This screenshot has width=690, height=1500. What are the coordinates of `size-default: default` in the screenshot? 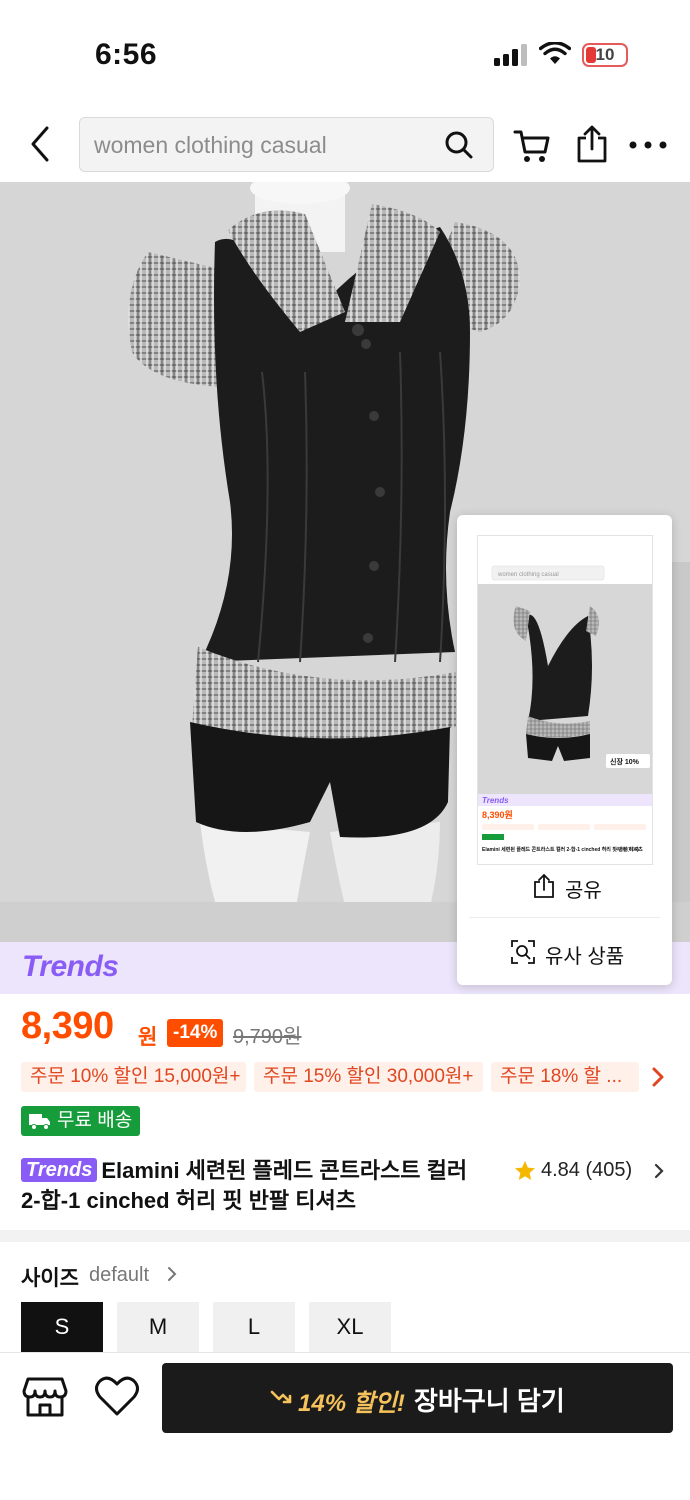 It's located at (119, 1275).